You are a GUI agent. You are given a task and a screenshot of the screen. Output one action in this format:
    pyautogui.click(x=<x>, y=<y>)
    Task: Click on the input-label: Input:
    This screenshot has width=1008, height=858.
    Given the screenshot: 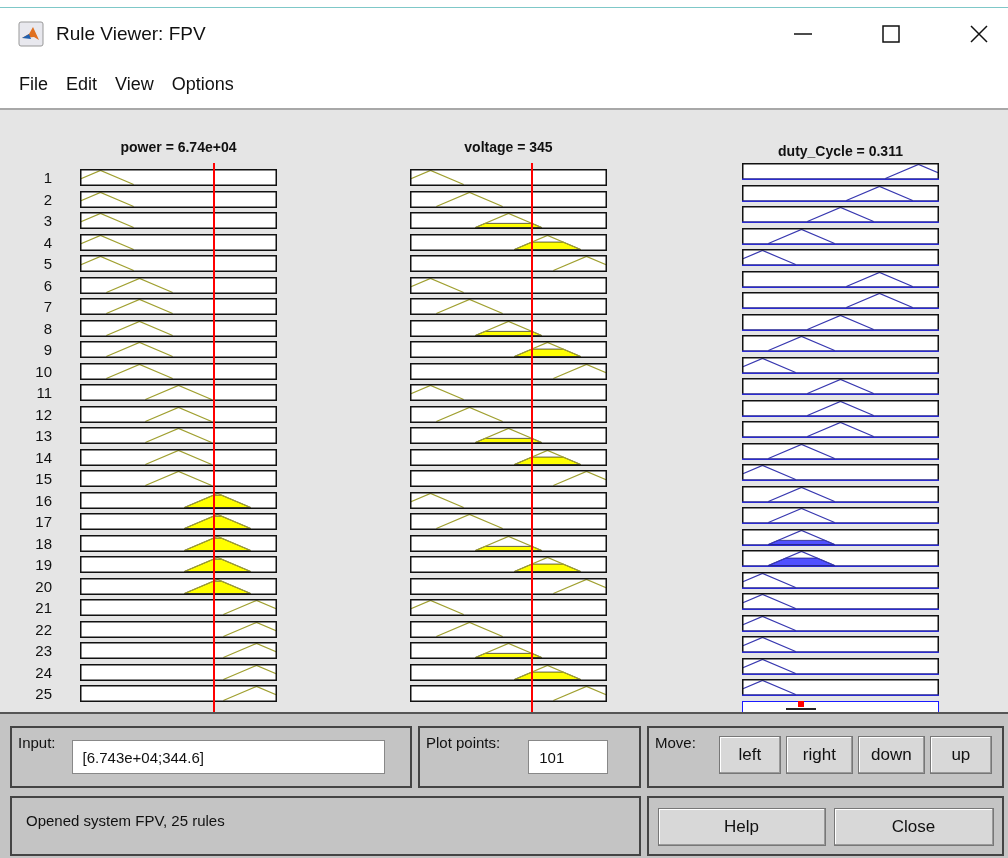 What is the action you would take?
    pyautogui.click(x=37, y=742)
    